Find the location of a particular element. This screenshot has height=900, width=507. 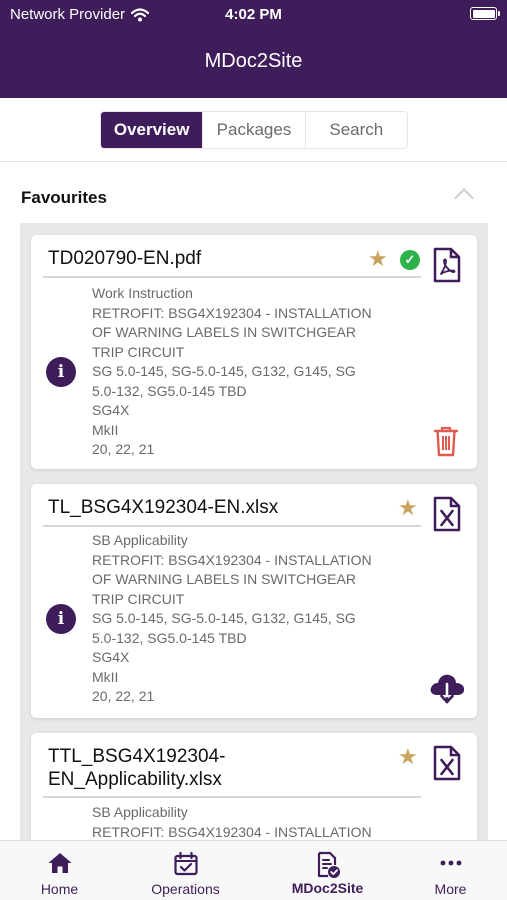

card-filename: TD020790-EN.pdf is located at coordinates (125, 258).